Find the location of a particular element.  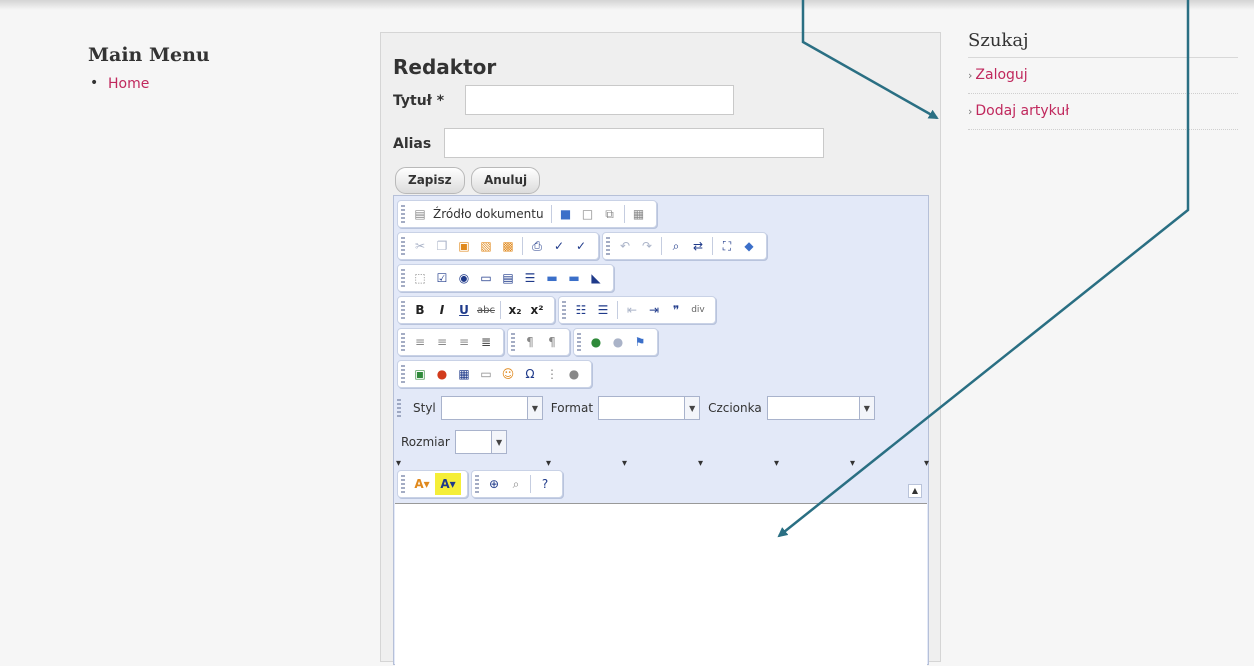

paste-word-icon: ▩ is located at coordinates (508, 246).